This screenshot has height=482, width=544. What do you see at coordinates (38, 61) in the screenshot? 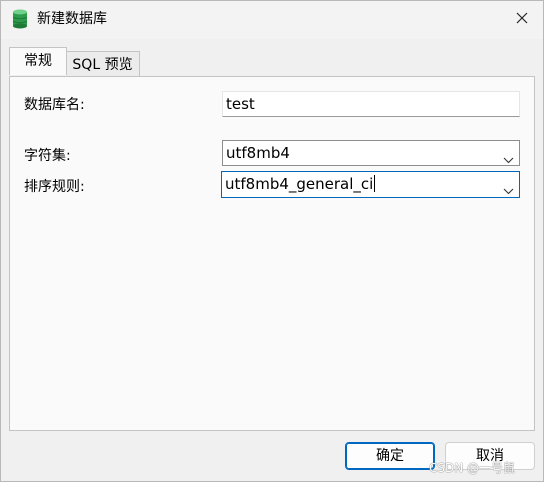
I see `tab-general: 常规` at bounding box center [38, 61].